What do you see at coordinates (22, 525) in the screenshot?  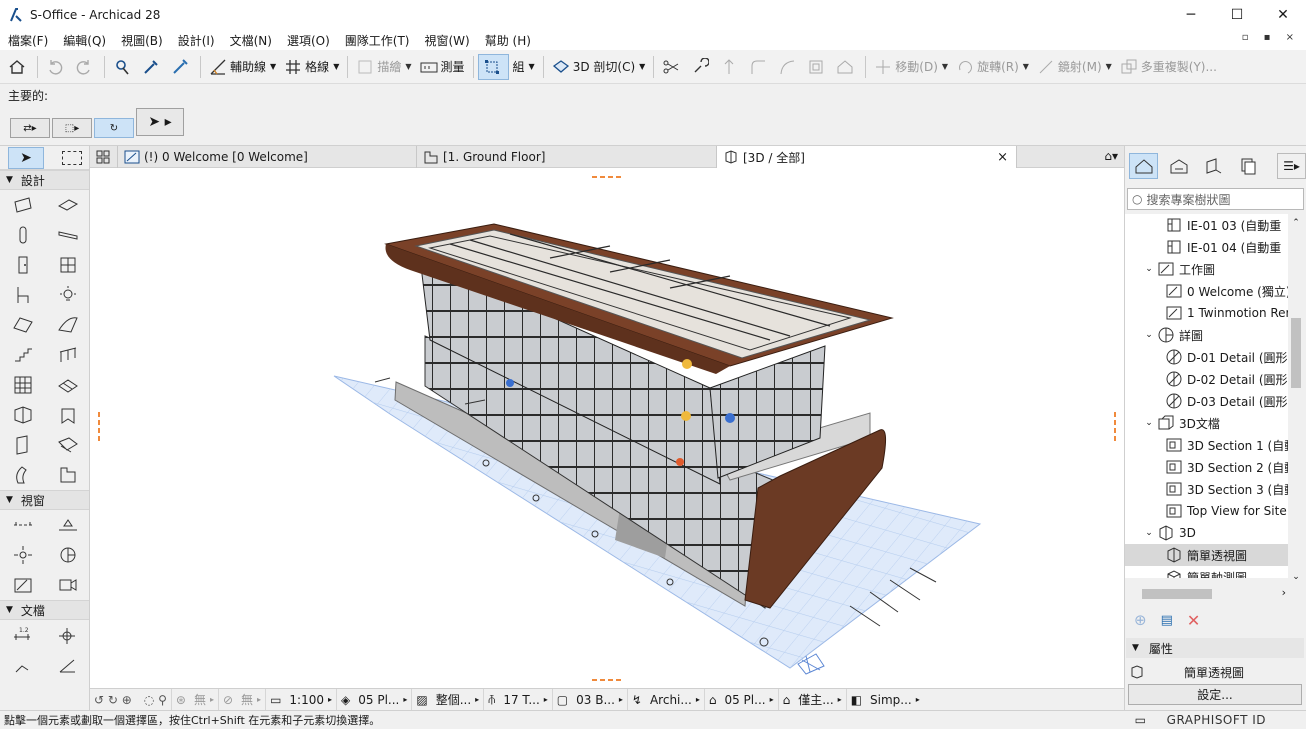 I see `section-tool` at bounding box center [22, 525].